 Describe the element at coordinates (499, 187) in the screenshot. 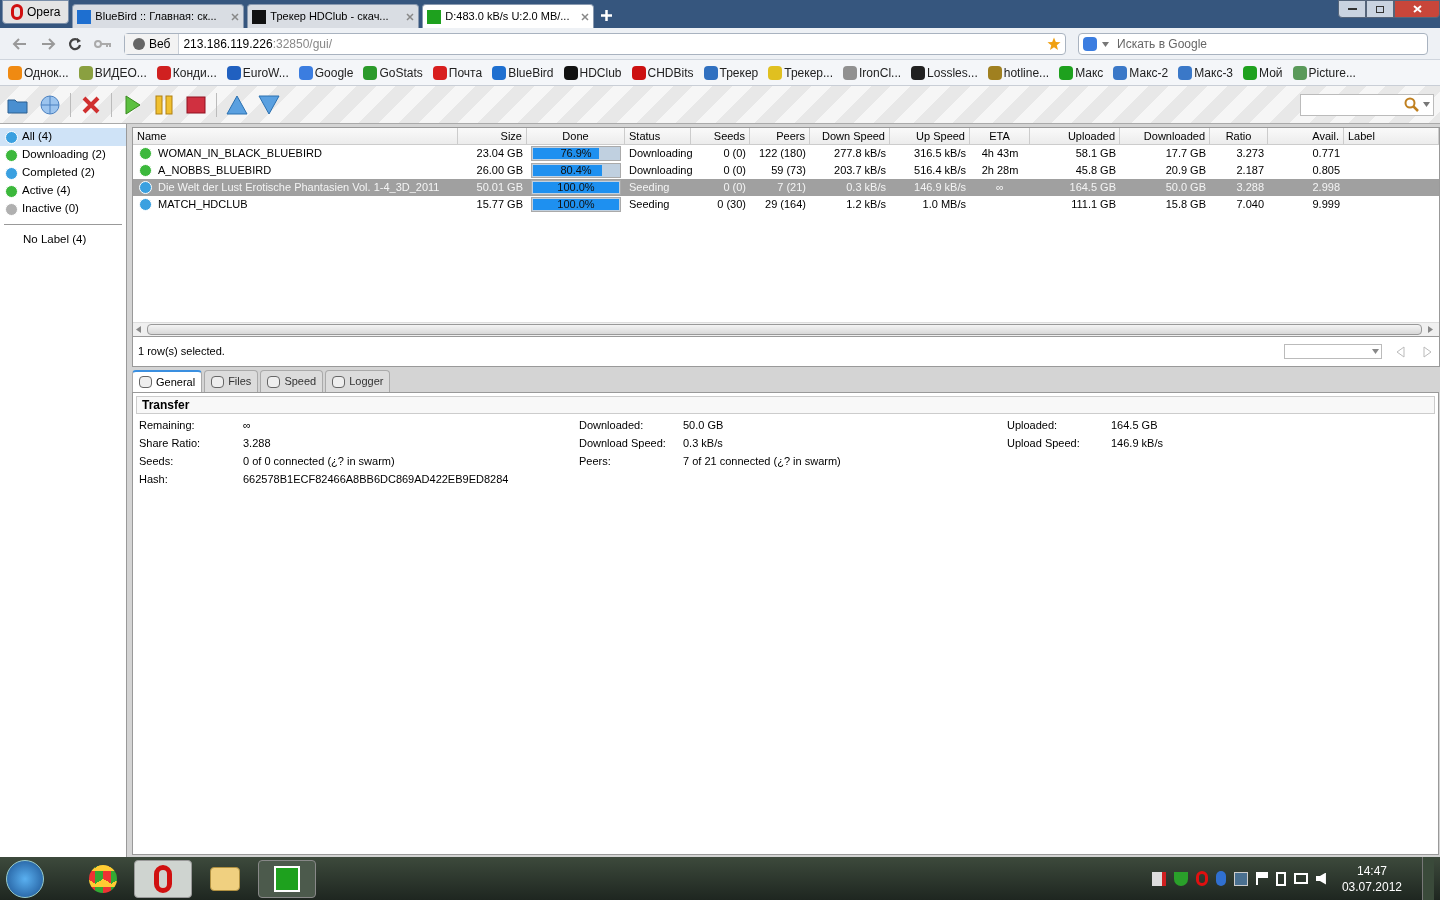

I see `table-cell: 50.01 GB` at that location.